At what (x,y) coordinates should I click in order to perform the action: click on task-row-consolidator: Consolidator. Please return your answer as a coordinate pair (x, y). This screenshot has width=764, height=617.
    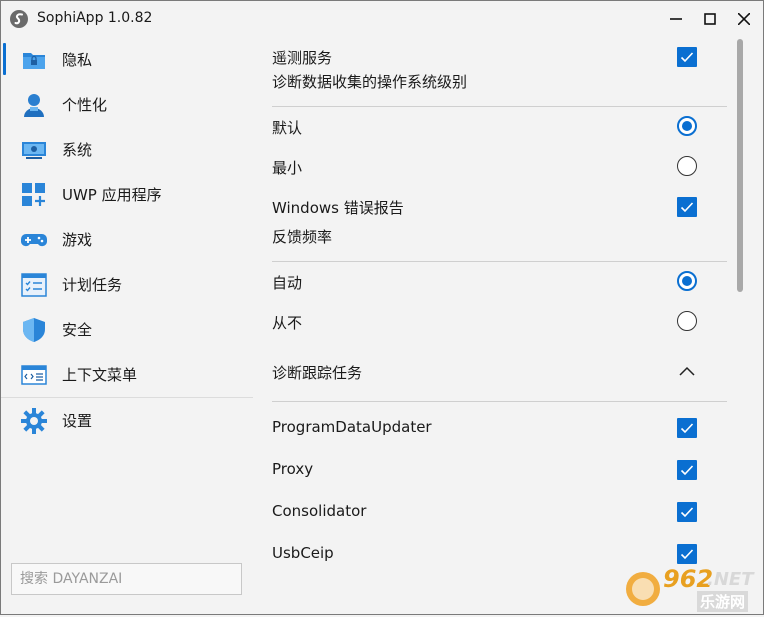
    Looking at the image, I should click on (490, 512).